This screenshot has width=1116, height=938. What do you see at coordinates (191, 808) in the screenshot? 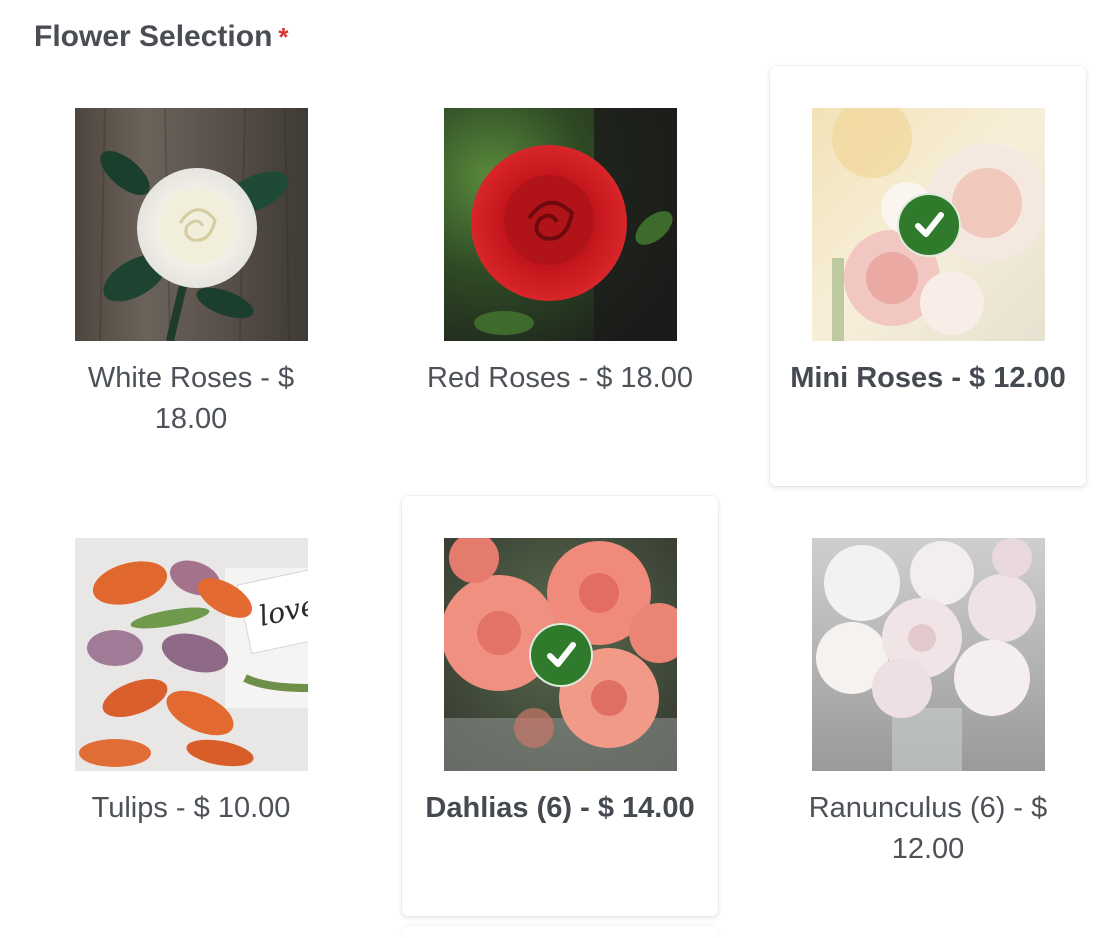
I see `choice-label: Tulips - $ 10.00` at bounding box center [191, 808].